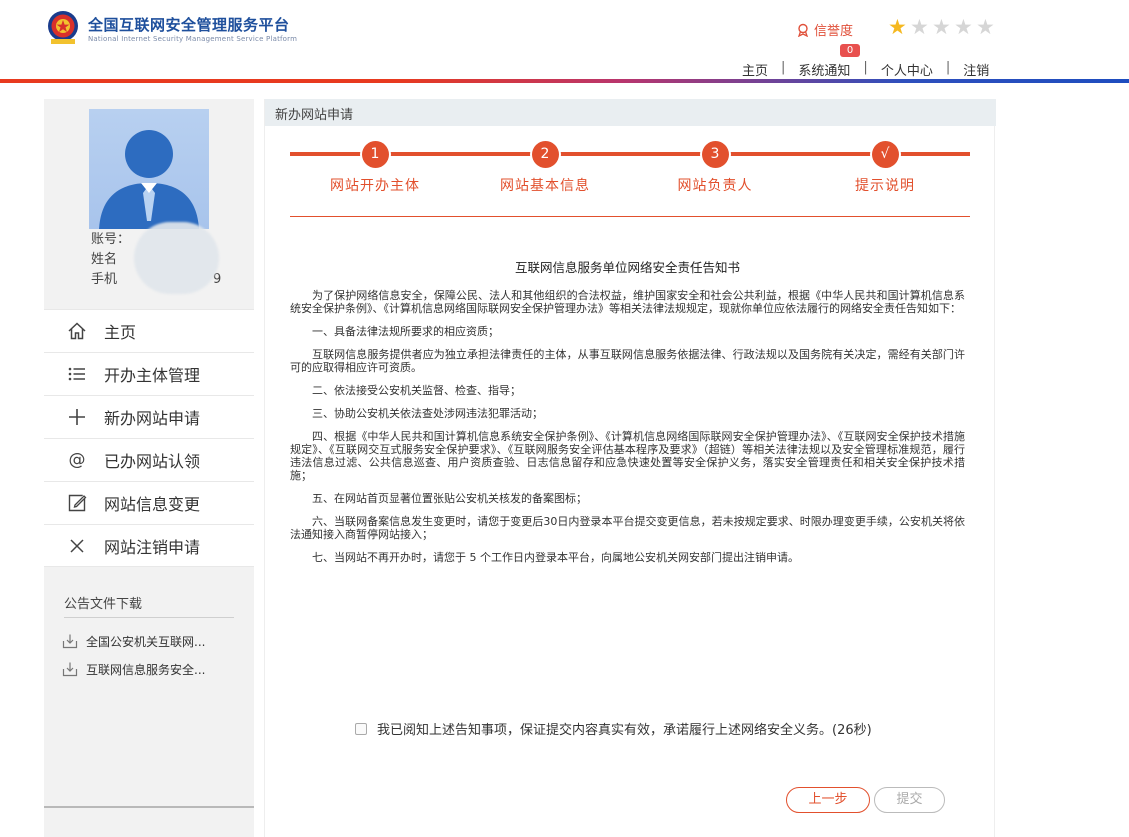 This screenshot has width=1129, height=837. Describe the element at coordinates (120, 332) in the screenshot. I see `sidebar-item-label: 主页` at that location.